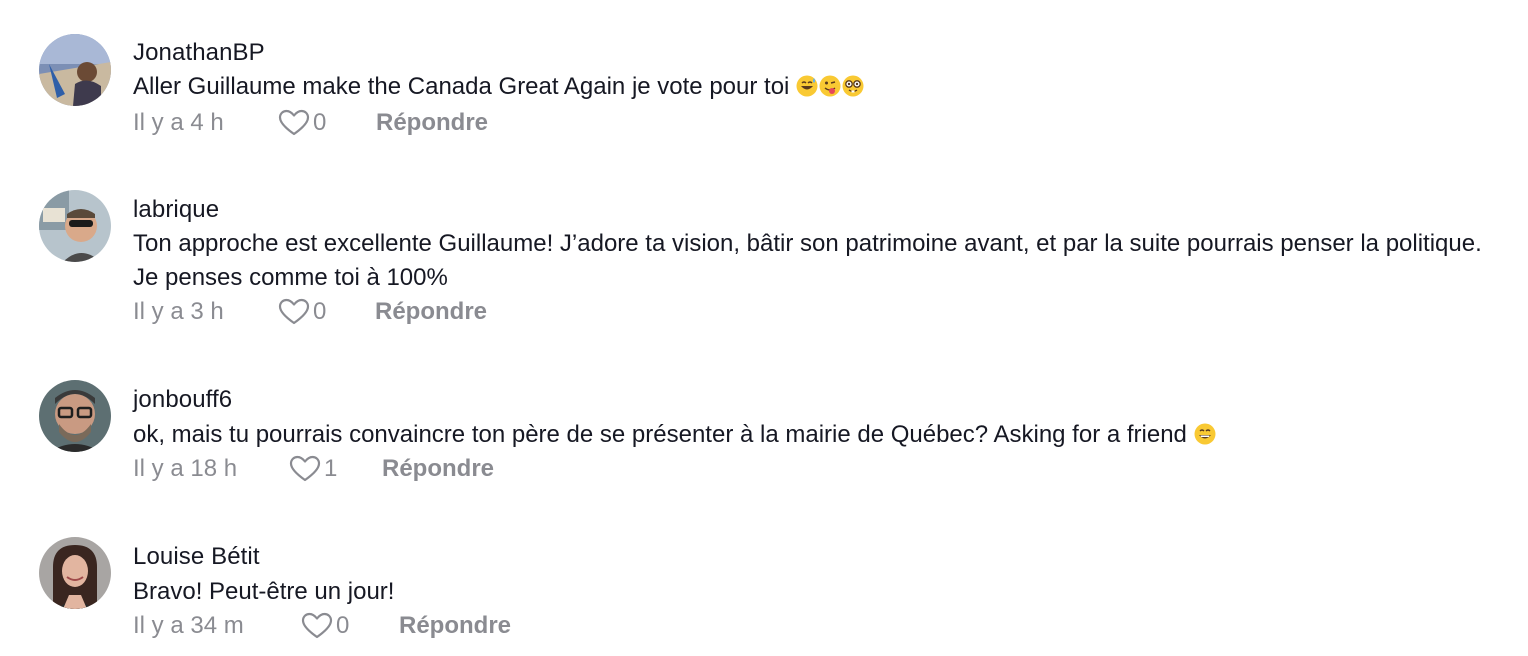  I want to click on nerd-glasses-emoji, so click(853, 86).